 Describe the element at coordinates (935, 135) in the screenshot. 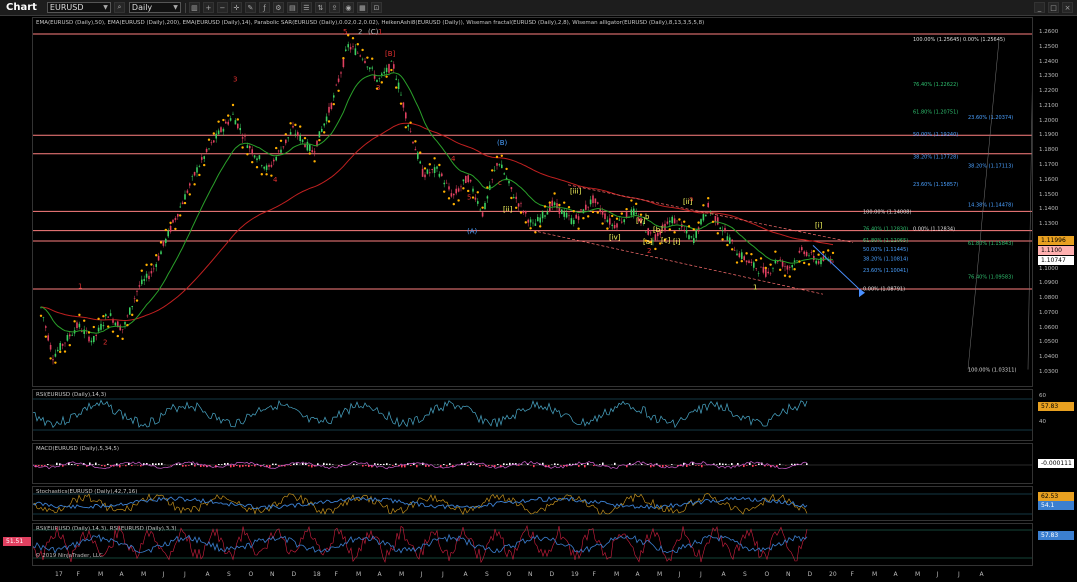

I see `fib-level-label: 50.00% (1.19240)` at that location.